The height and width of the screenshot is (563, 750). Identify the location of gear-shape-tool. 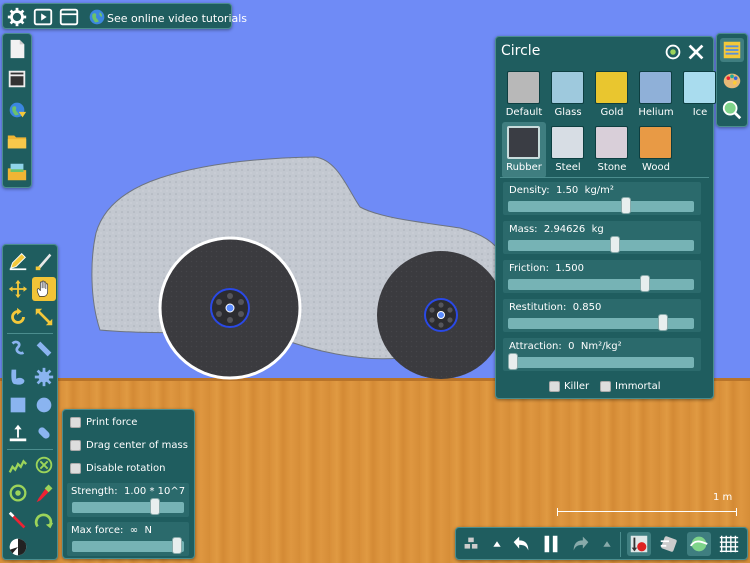
(44, 377).